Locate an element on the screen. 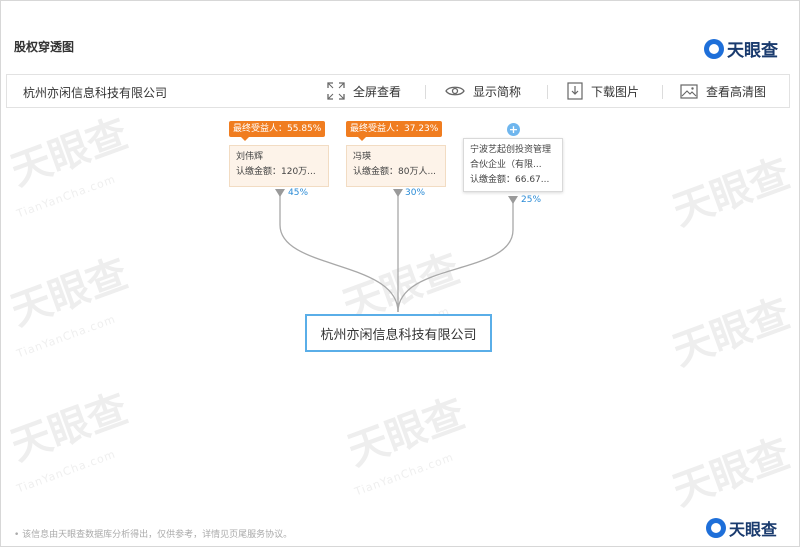 The image size is (800, 547). equity-links is located at coordinates (396, 251).